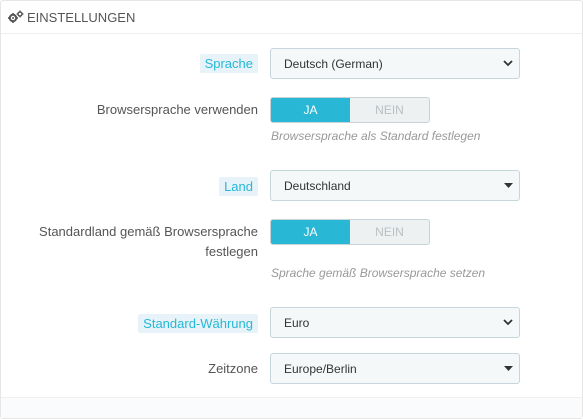 The image size is (583, 419). What do you see at coordinates (238, 186) in the screenshot?
I see `country-label: Land` at bounding box center [238, 186].